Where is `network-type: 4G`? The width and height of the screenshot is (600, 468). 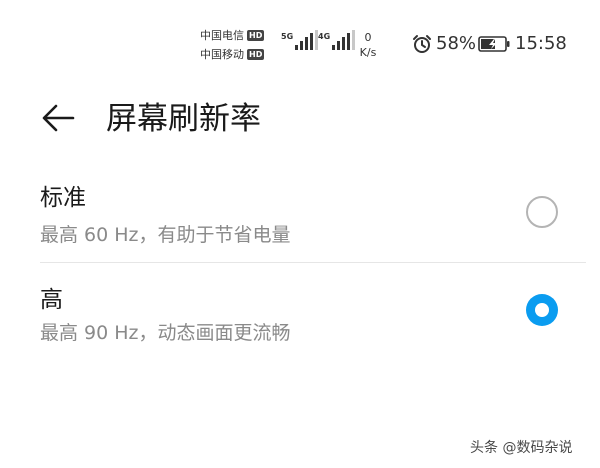
network-type: 4G is located at coordinates (324, 36).